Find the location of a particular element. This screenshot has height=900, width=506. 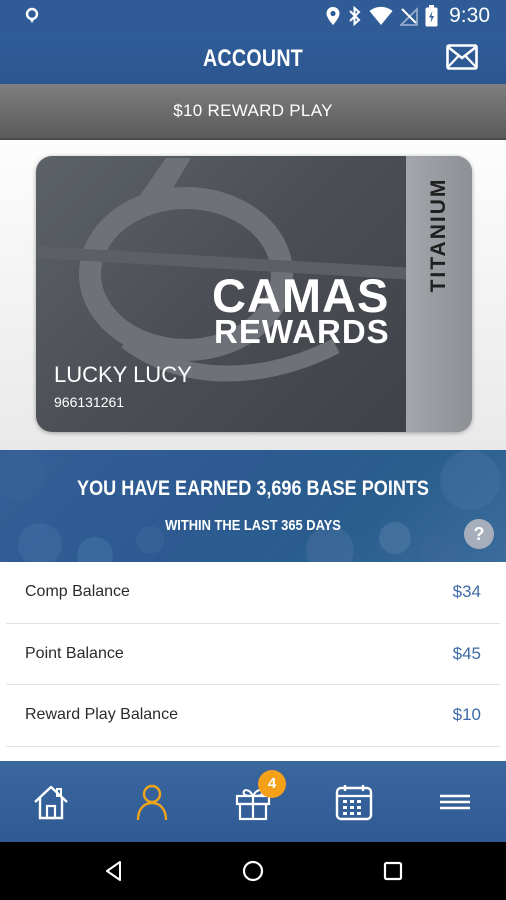

location-pin-icon is located at coordinates (32, 15).